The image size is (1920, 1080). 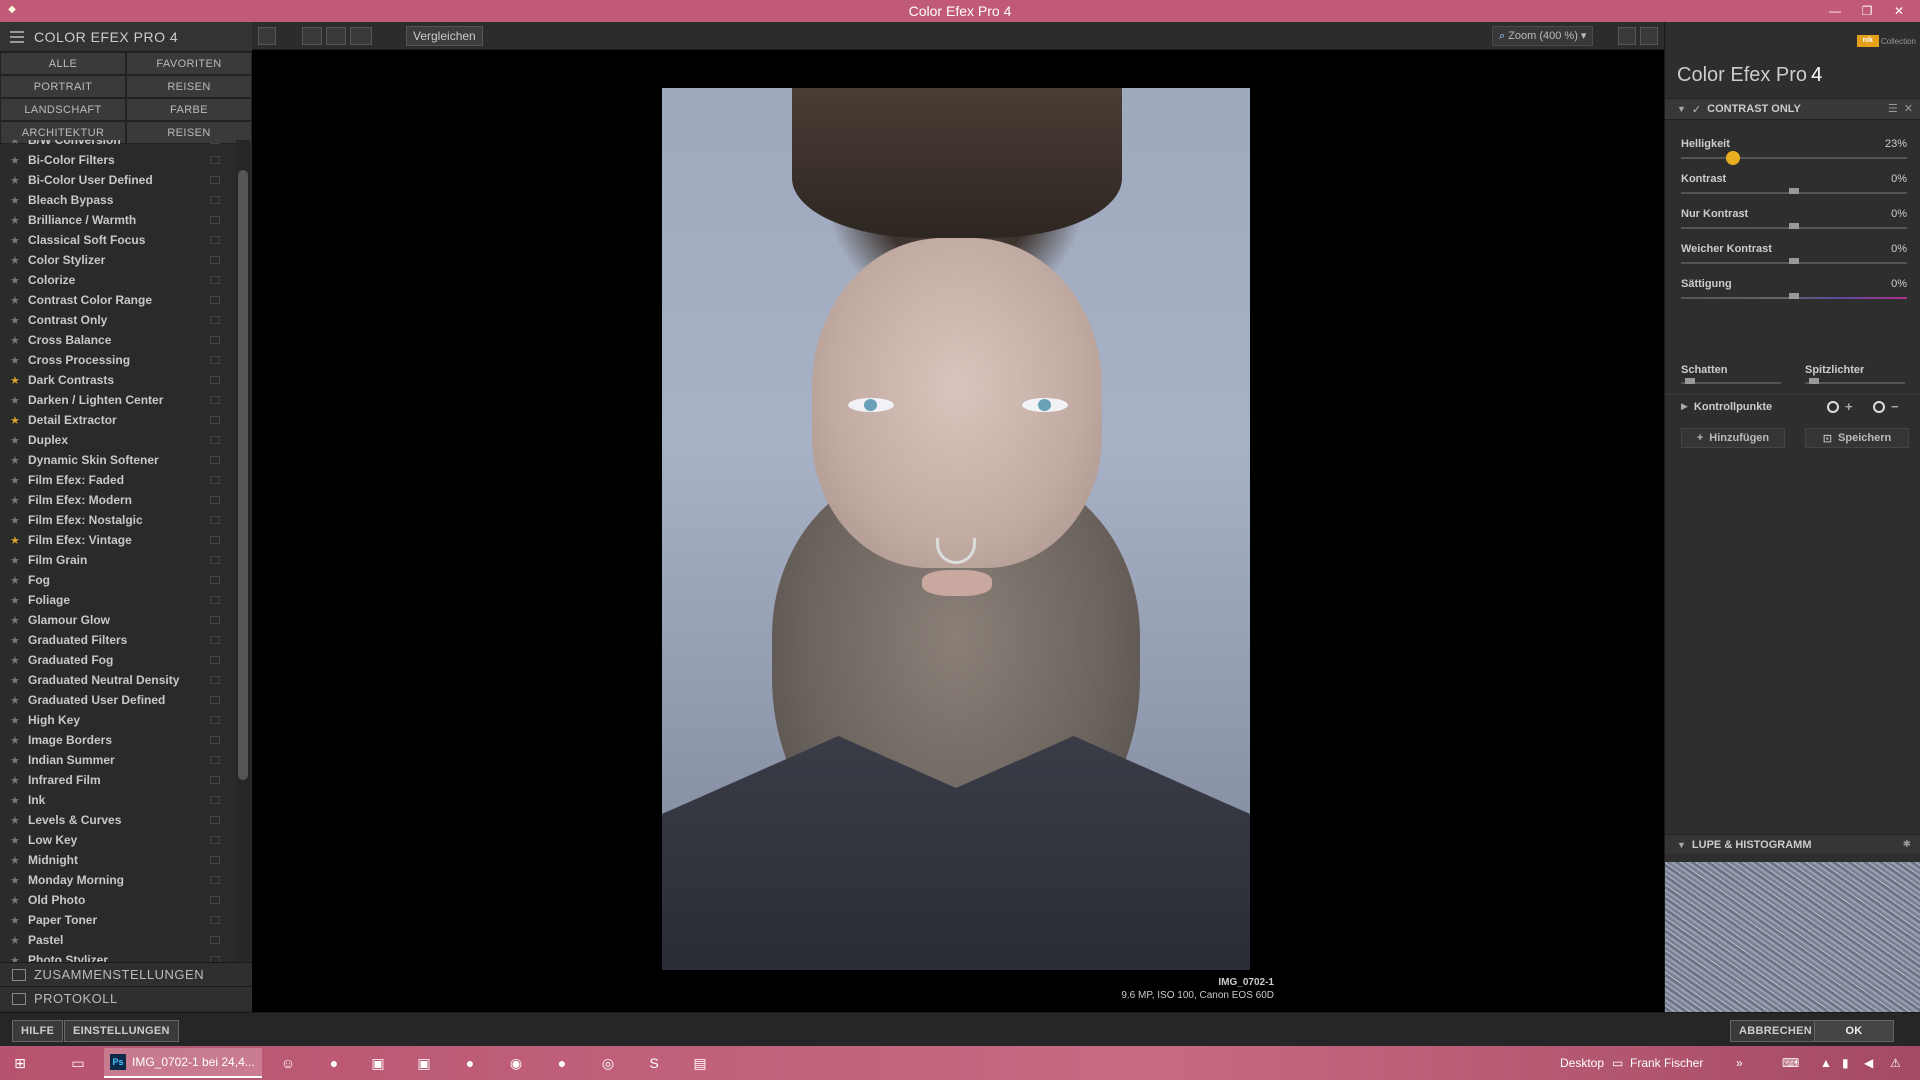 I want to click on cancel-button: ABBRECHEN, so click(x=1775, y=1031).